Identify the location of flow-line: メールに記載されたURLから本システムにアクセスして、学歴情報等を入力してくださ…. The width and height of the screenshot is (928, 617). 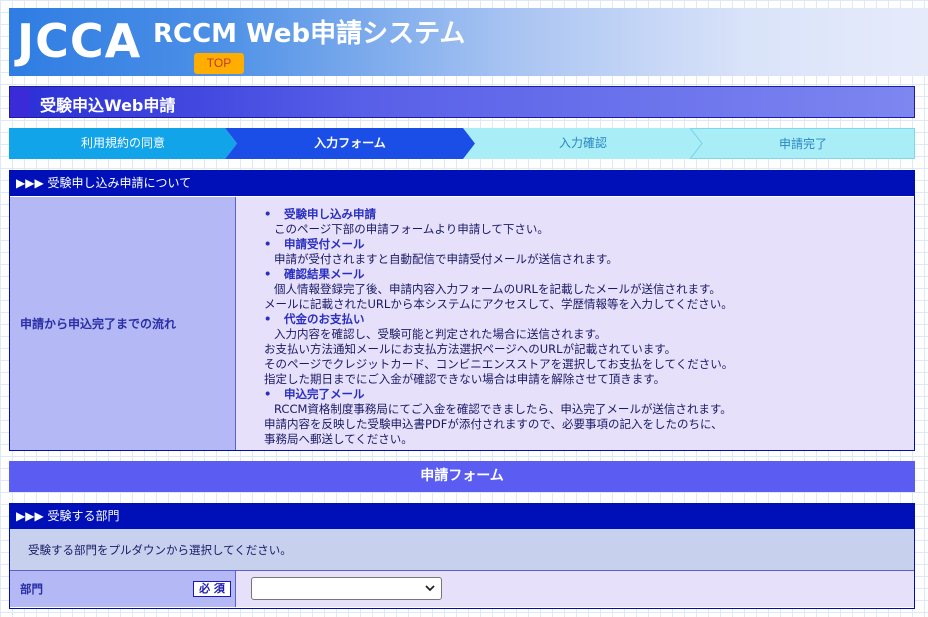
(498, 304).